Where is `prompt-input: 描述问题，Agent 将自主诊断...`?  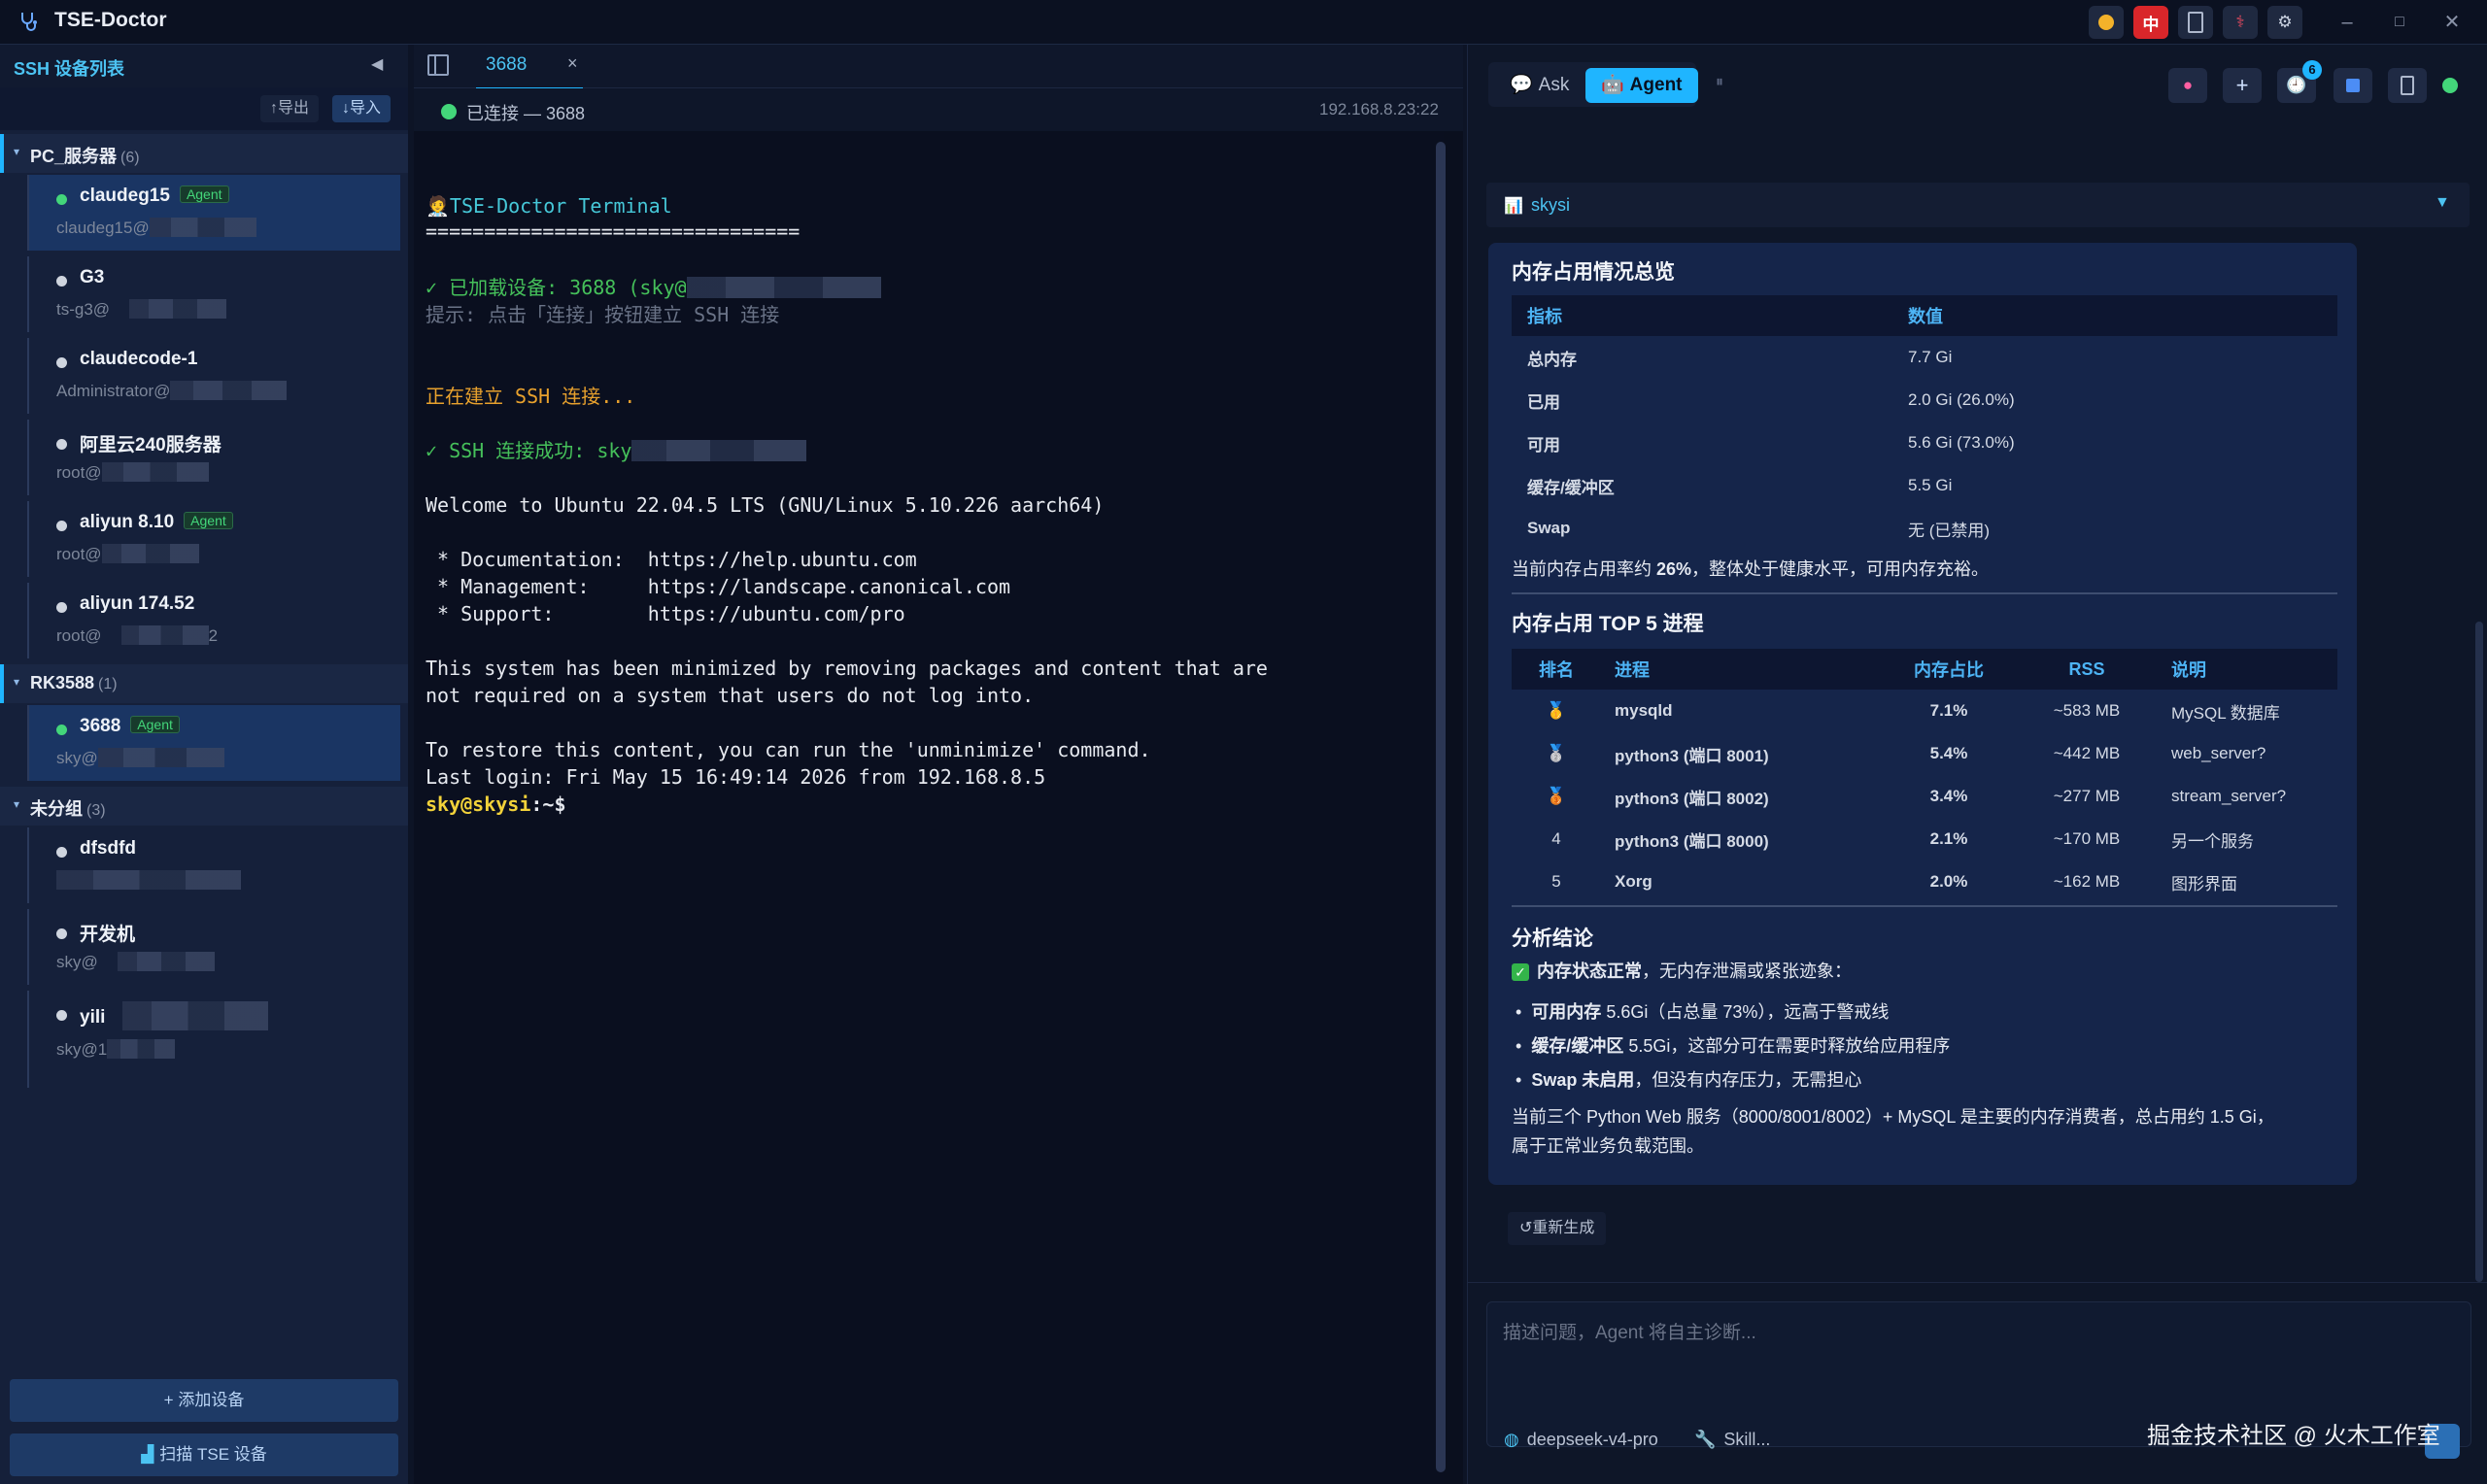 prompt-input: 描述问题，Agent 将自主诊断... is located at coordinates (1629, 1331).